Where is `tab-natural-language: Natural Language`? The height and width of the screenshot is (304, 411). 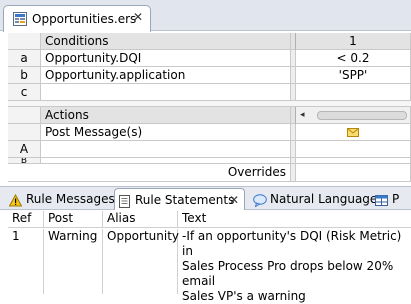
tab-natural-language: Natural Language is located at coordinates (313, 199).